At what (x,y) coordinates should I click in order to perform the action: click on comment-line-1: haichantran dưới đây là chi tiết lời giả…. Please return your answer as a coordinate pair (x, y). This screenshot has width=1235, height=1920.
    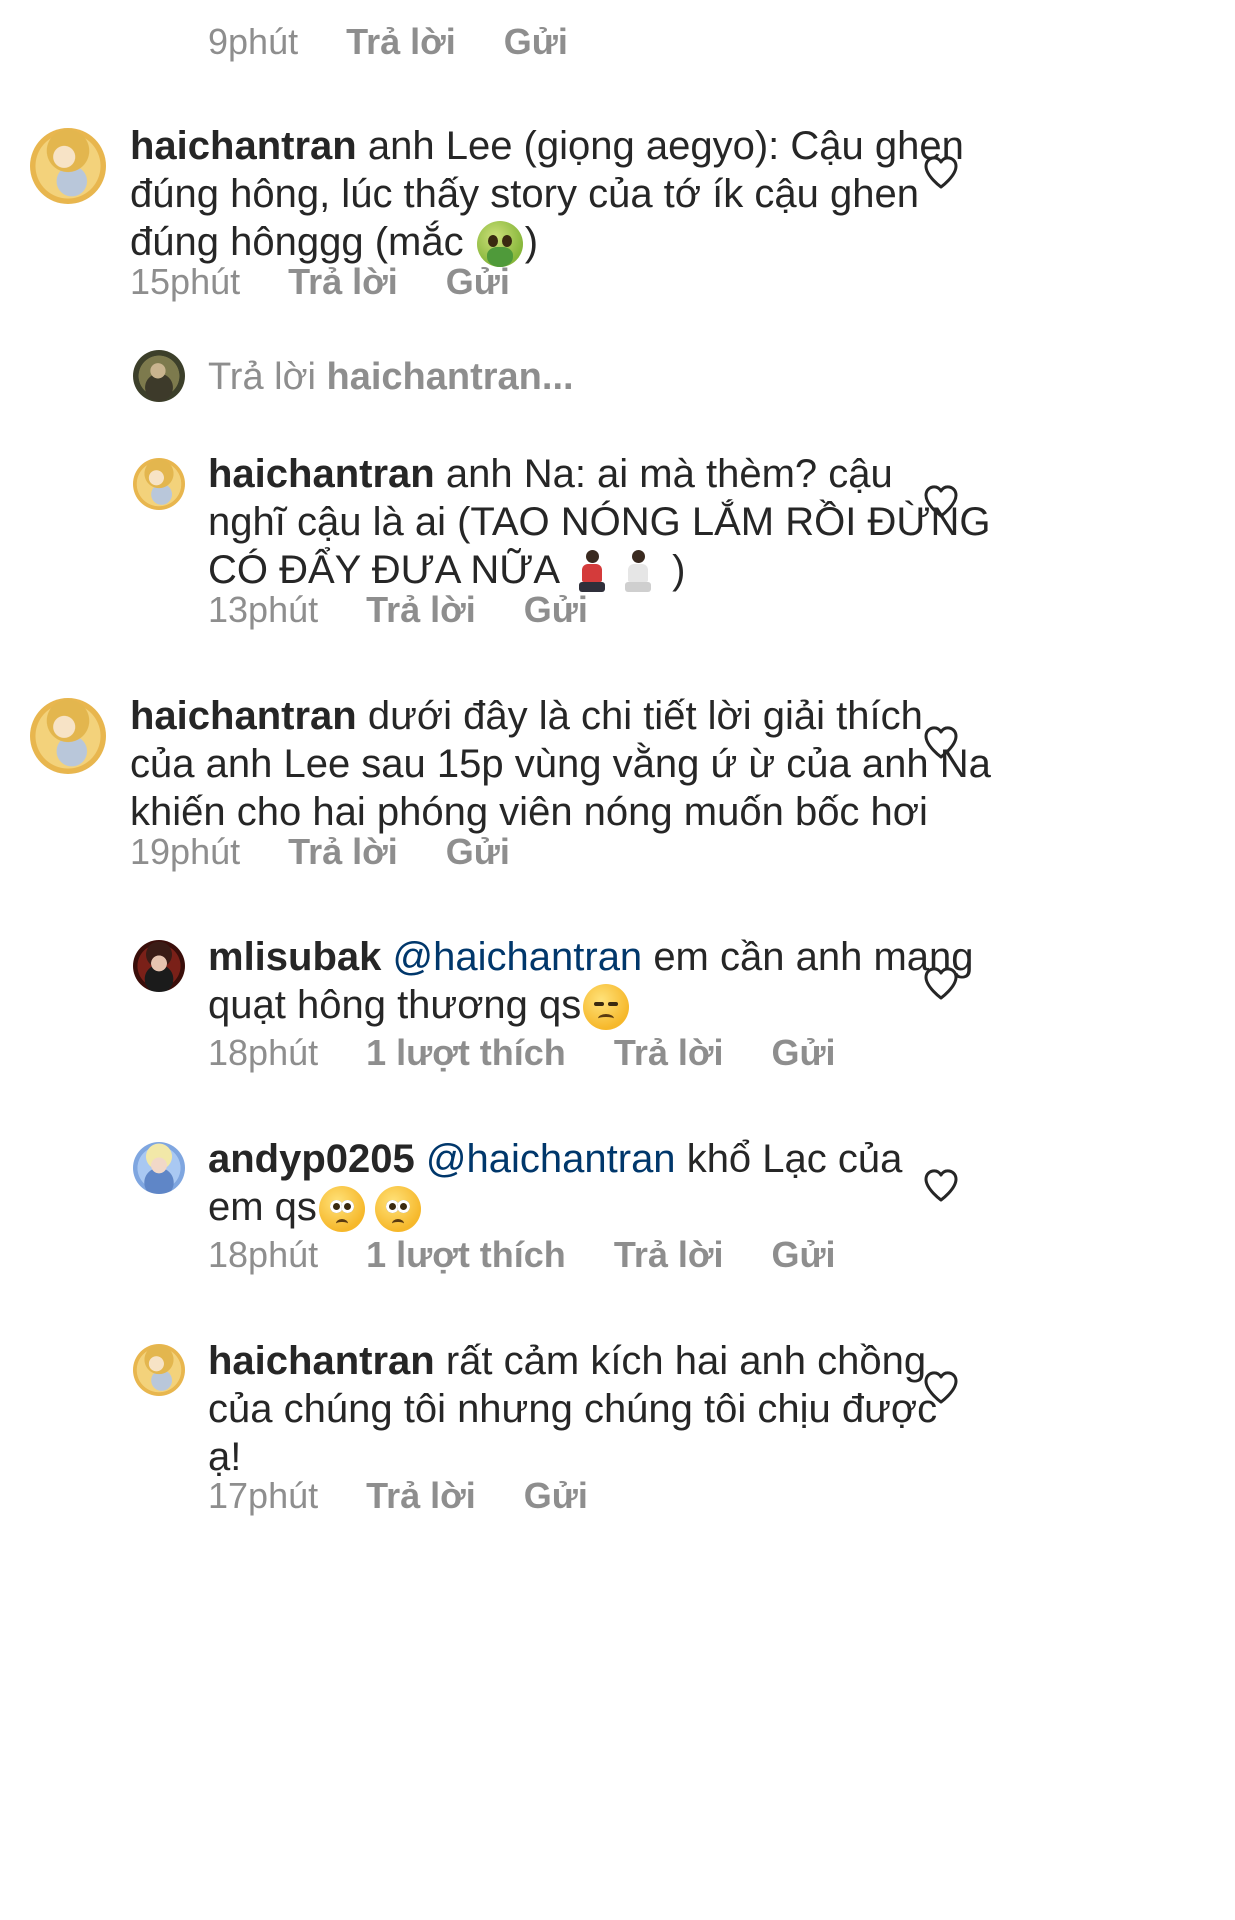
    Looking at the image, I should click on (526, 716).